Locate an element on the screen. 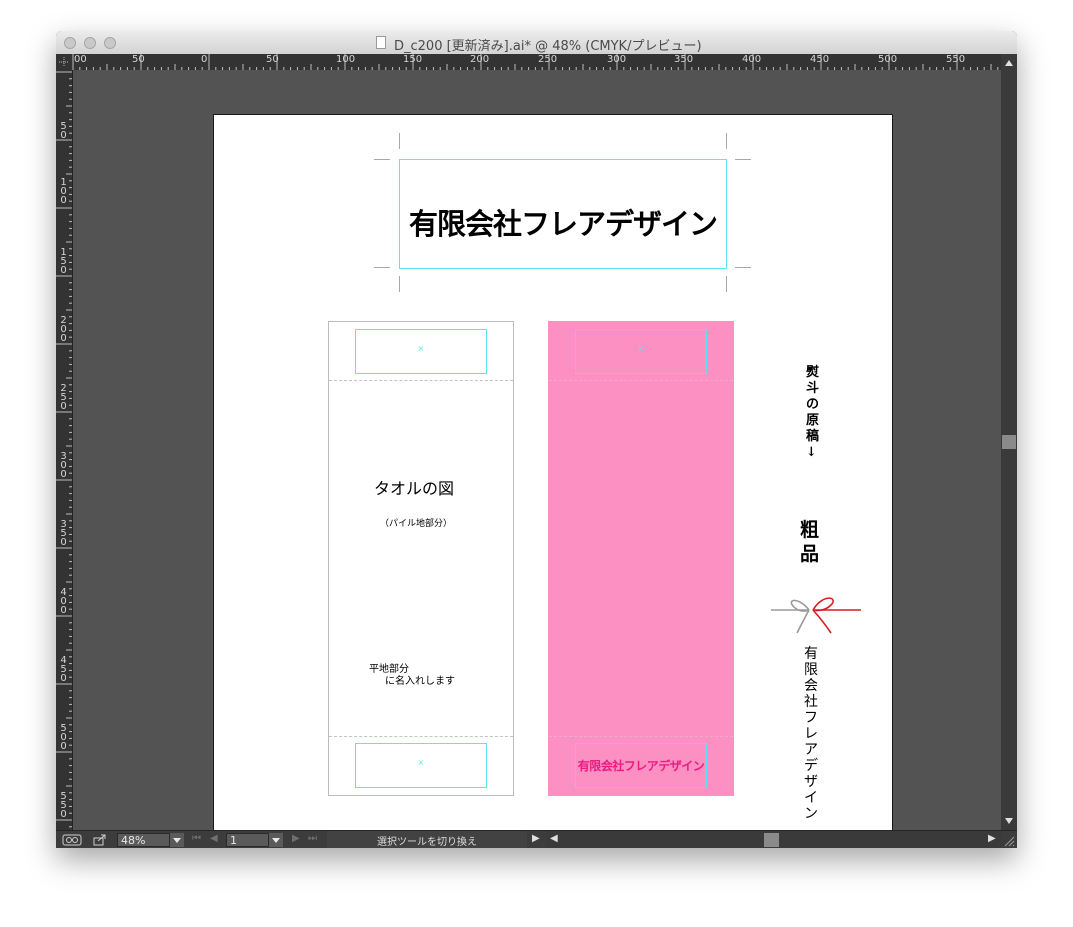 The width and height of the screenshot is (1073, 927). next-artboard-icon: ▶ is located at coordinates (296, 838).